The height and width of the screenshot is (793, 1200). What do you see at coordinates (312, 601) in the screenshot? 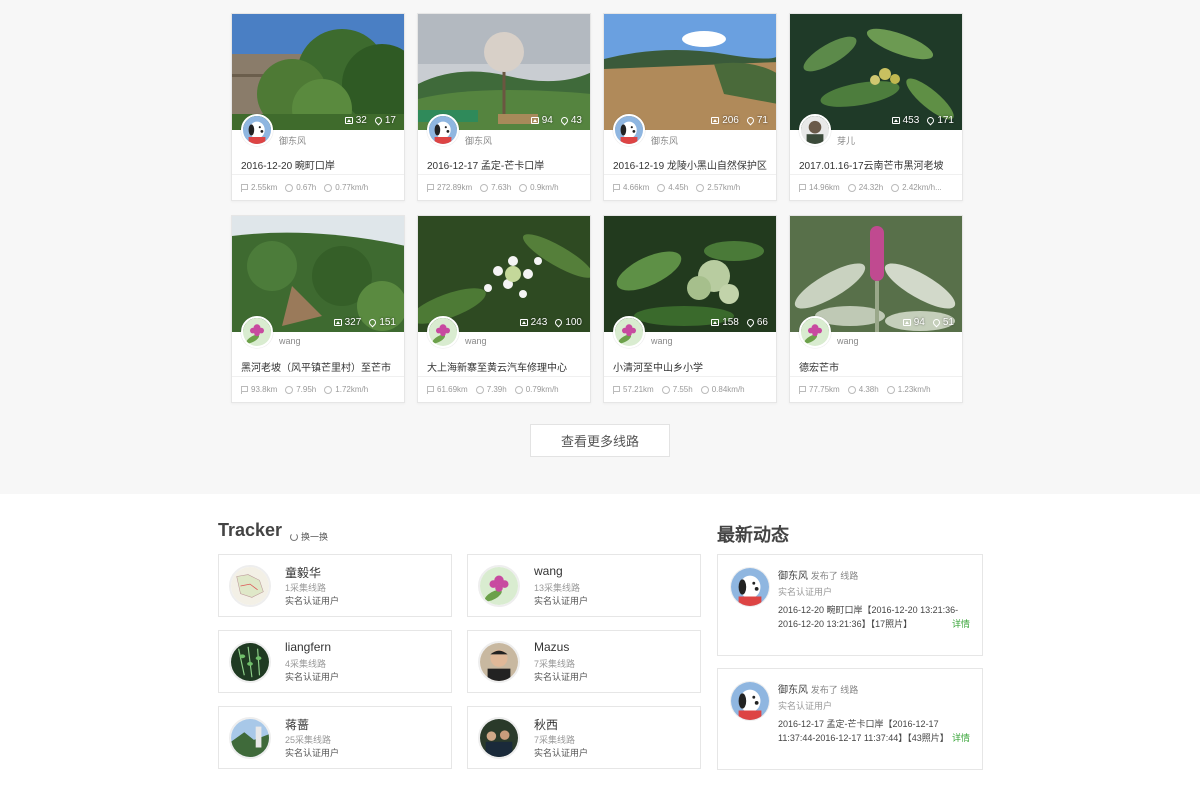
I see `tracker-verify: 实名认证用户` at bounding box center [312, 601].